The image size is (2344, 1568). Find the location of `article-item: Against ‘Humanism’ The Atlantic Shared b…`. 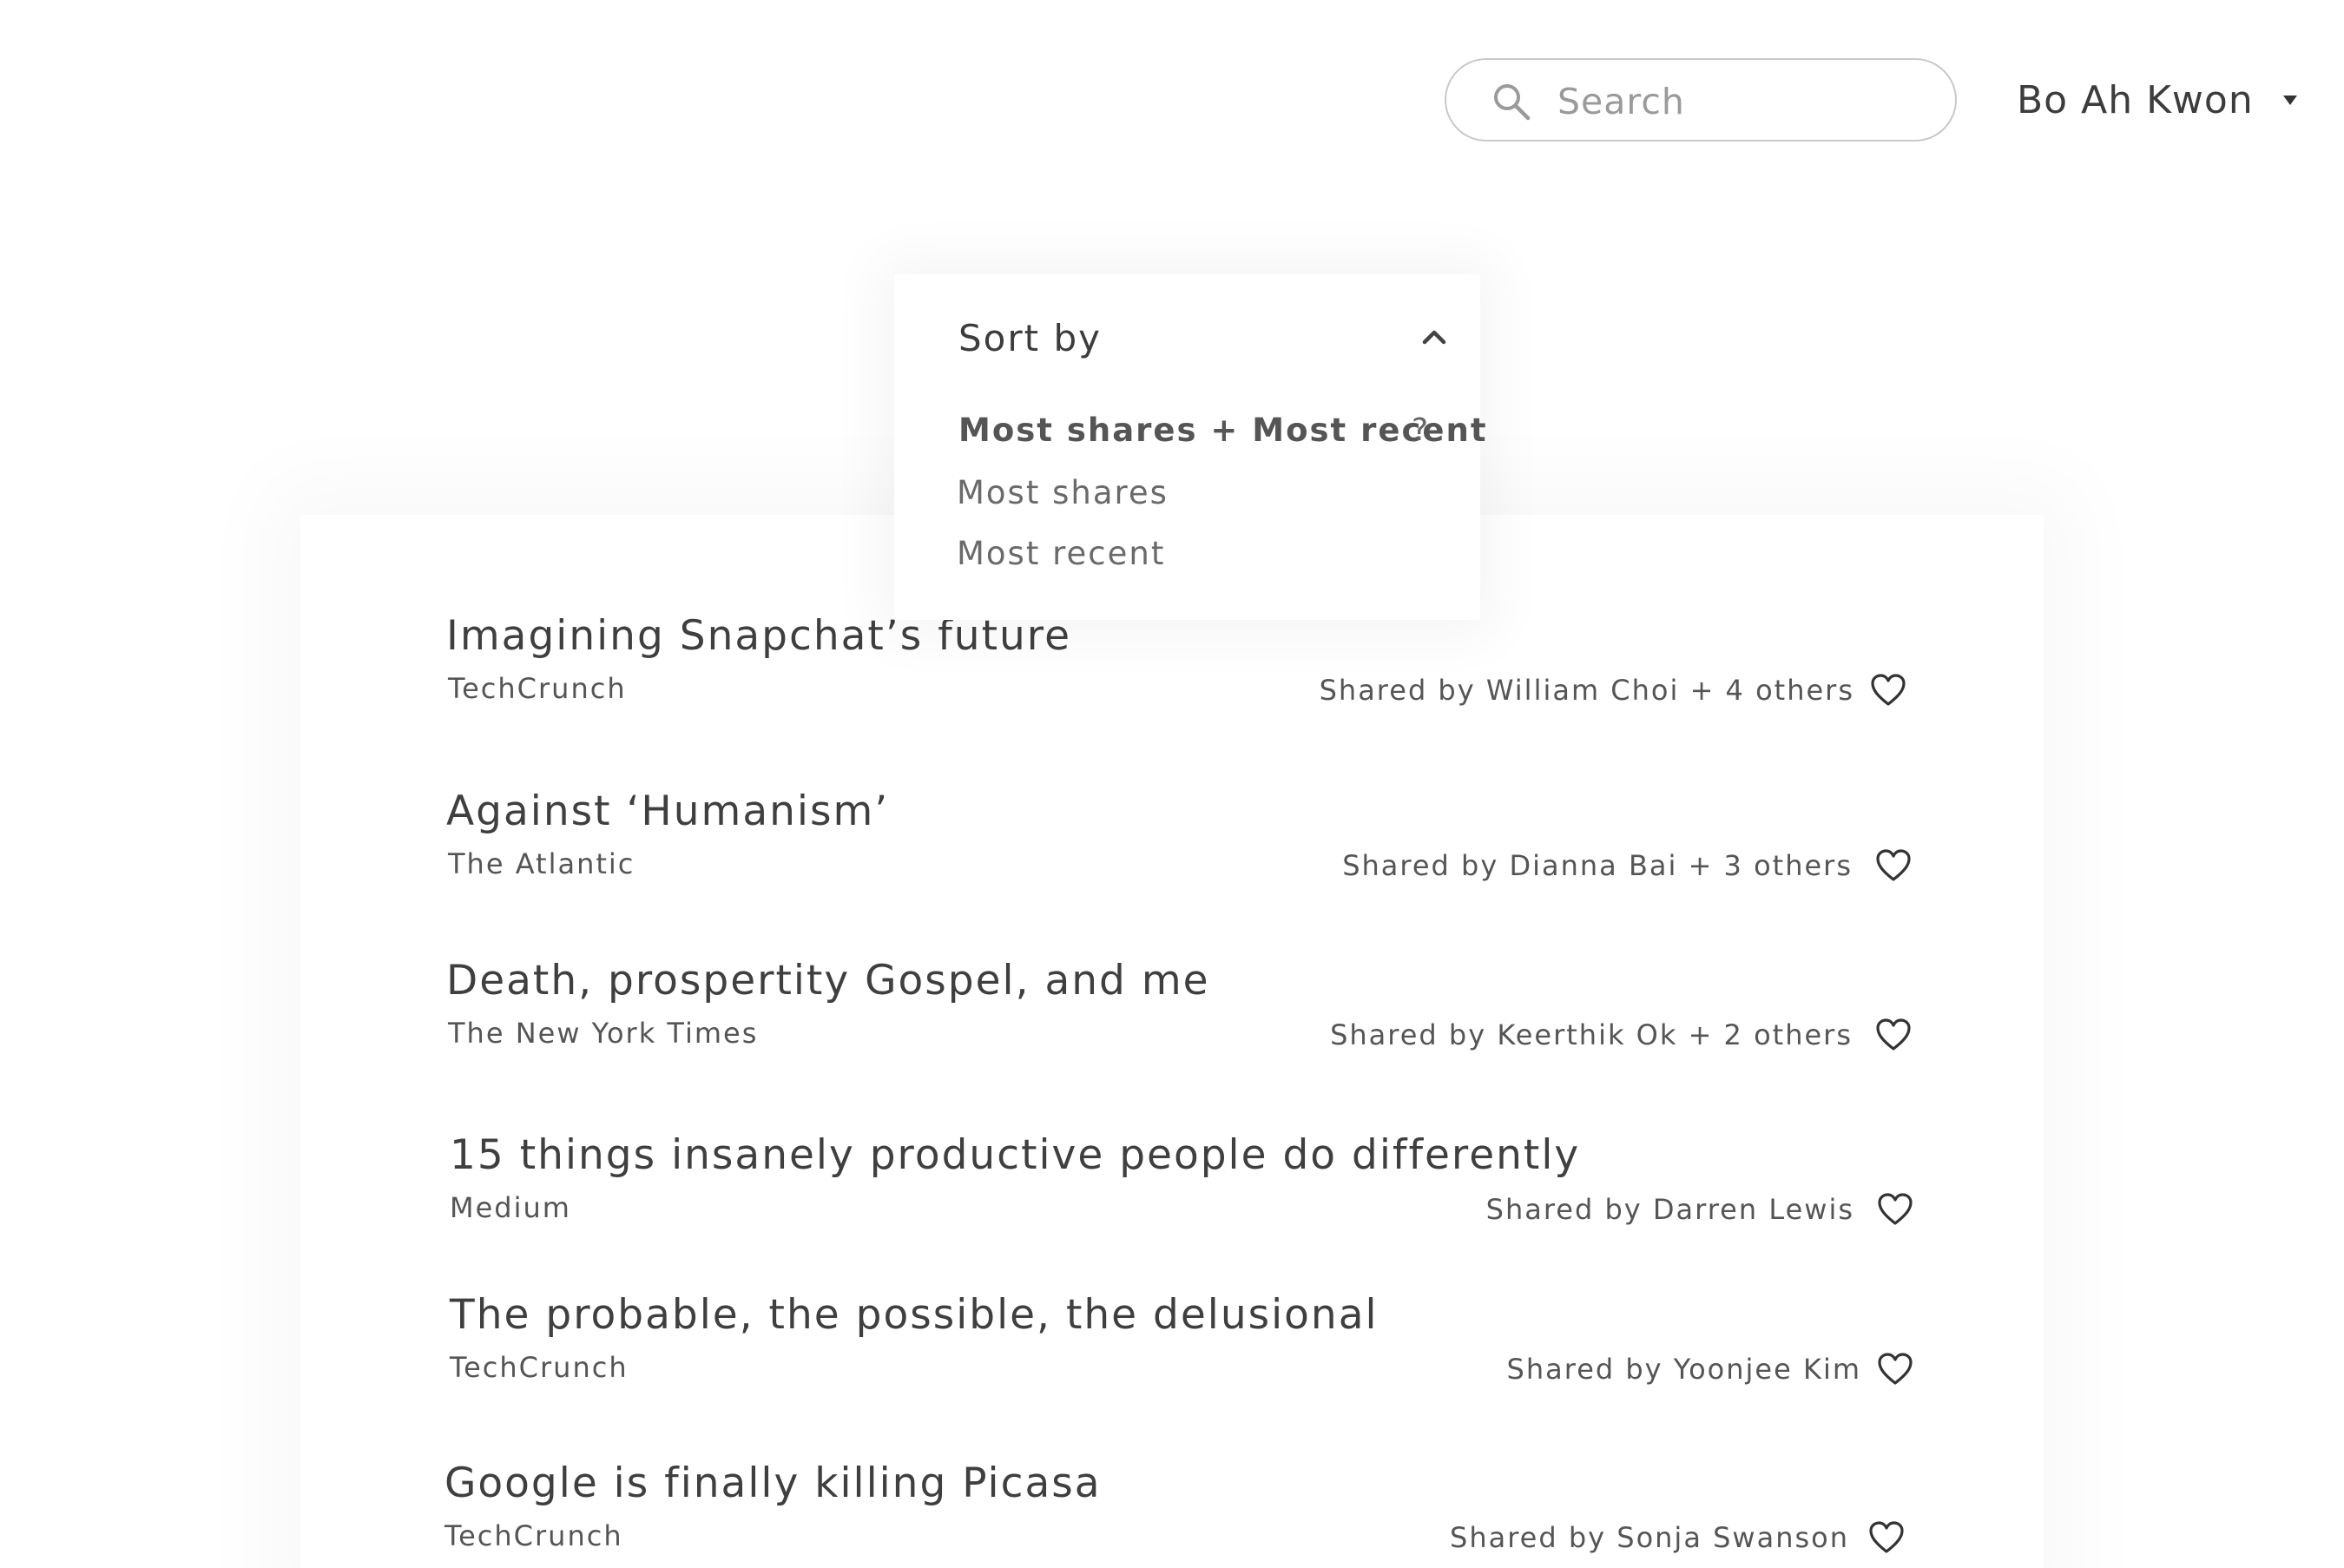

article-item: Against ‘Humanism’ The Atlantic Shared b… is located at coordinates (1172, 855).